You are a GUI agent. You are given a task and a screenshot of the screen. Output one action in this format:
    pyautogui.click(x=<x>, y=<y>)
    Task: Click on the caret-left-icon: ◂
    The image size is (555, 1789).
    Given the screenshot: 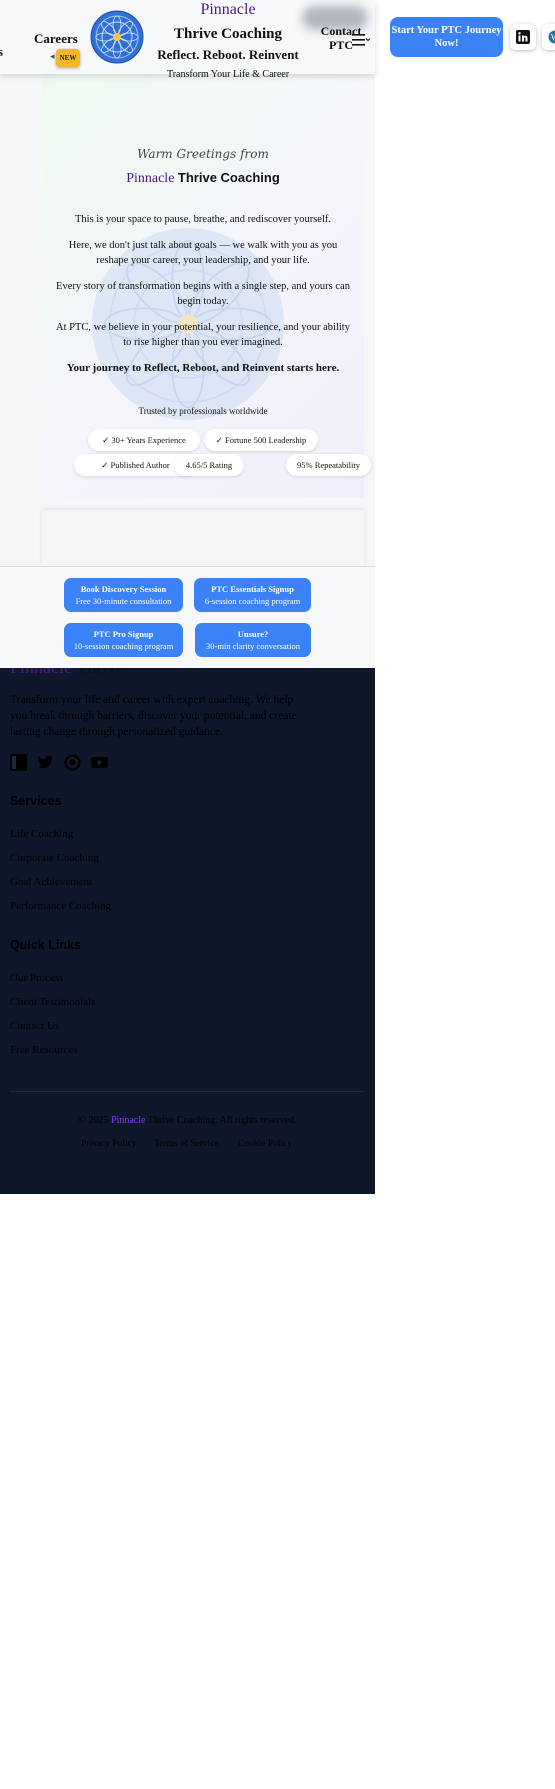 What is the action you would take?
    pyautogui.click(x=52, y=56)
    